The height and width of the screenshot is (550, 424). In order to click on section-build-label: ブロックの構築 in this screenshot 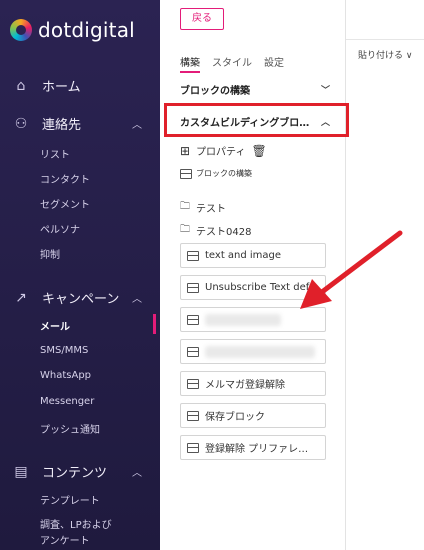, I will do `click(215, 91)`.